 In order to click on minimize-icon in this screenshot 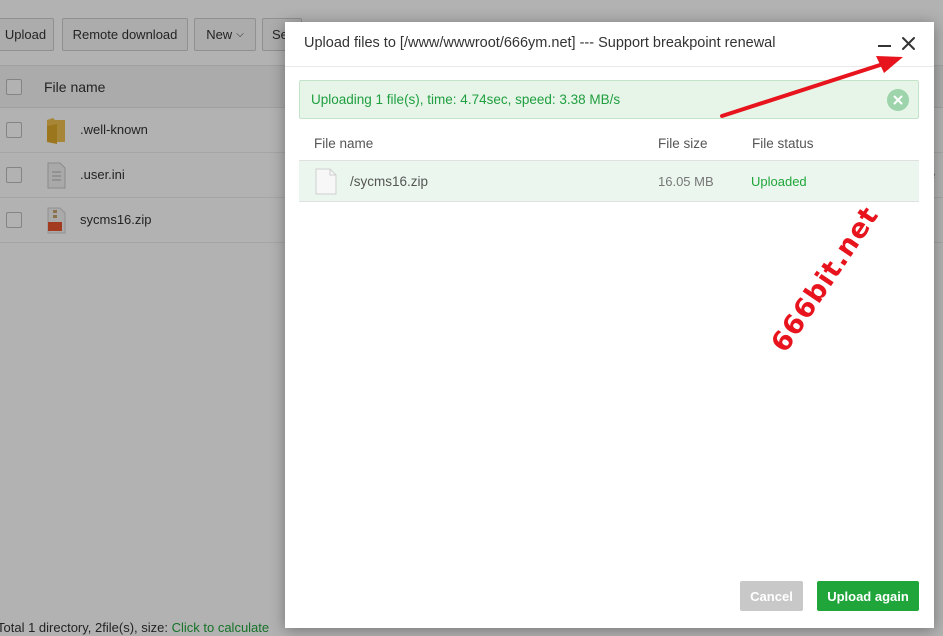, I will do `click(885, 44)`.